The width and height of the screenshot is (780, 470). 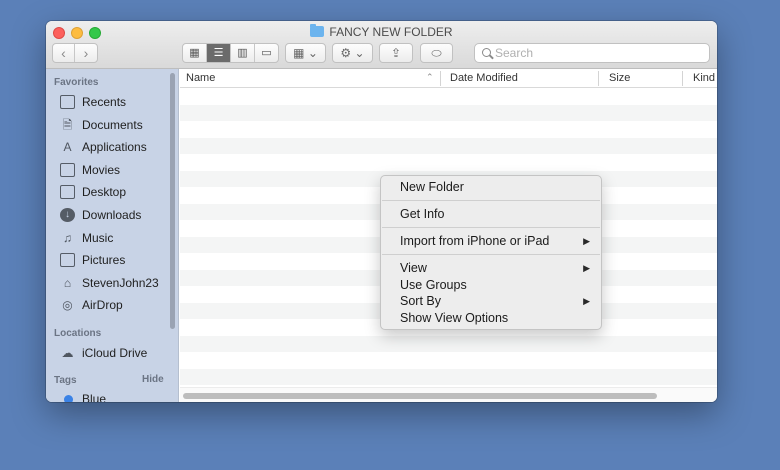 I want to click on sidebar-item-label: Desktop, so click(x=104, y=192).